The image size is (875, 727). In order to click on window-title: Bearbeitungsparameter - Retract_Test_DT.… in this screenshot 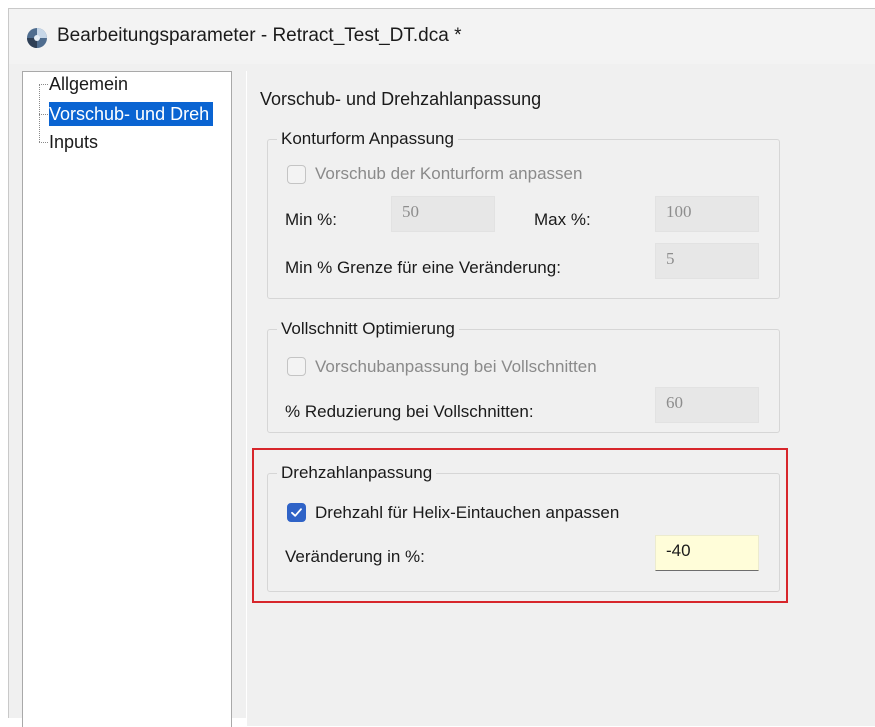, I will do `click(259, 35)`.